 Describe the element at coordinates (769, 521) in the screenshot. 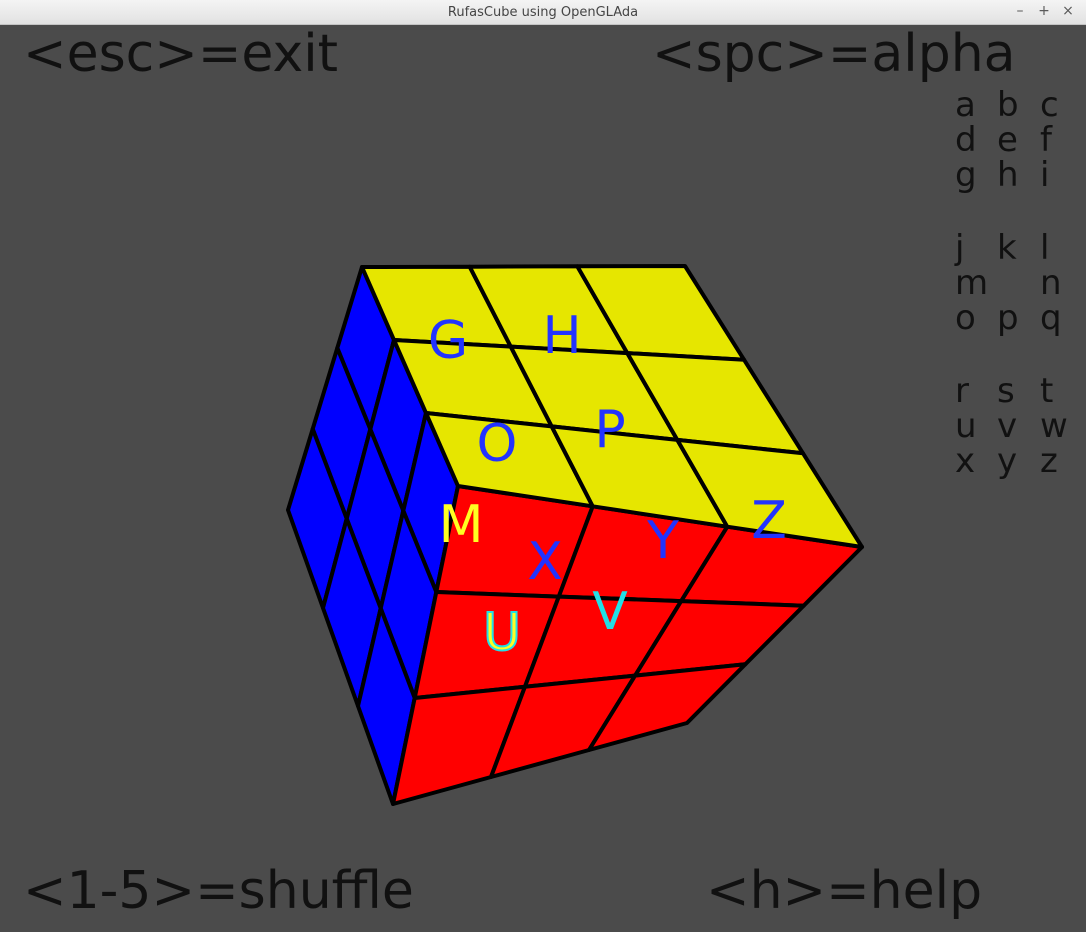

I see `cube-label-z: Z` at that location.